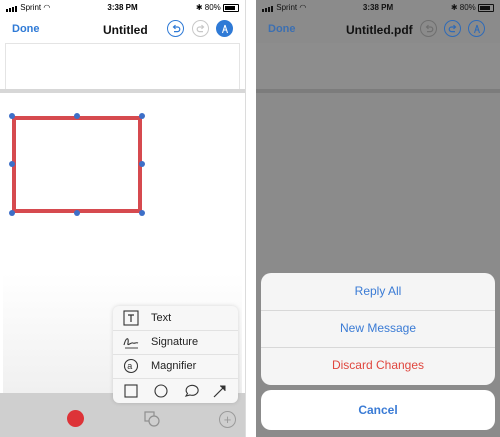 Image resolution: width=500 pixels, height=437 pixels. Describe the element at coordinates (378, 410) in the screenshot. I see `cancel-button: Cancel` at that location.